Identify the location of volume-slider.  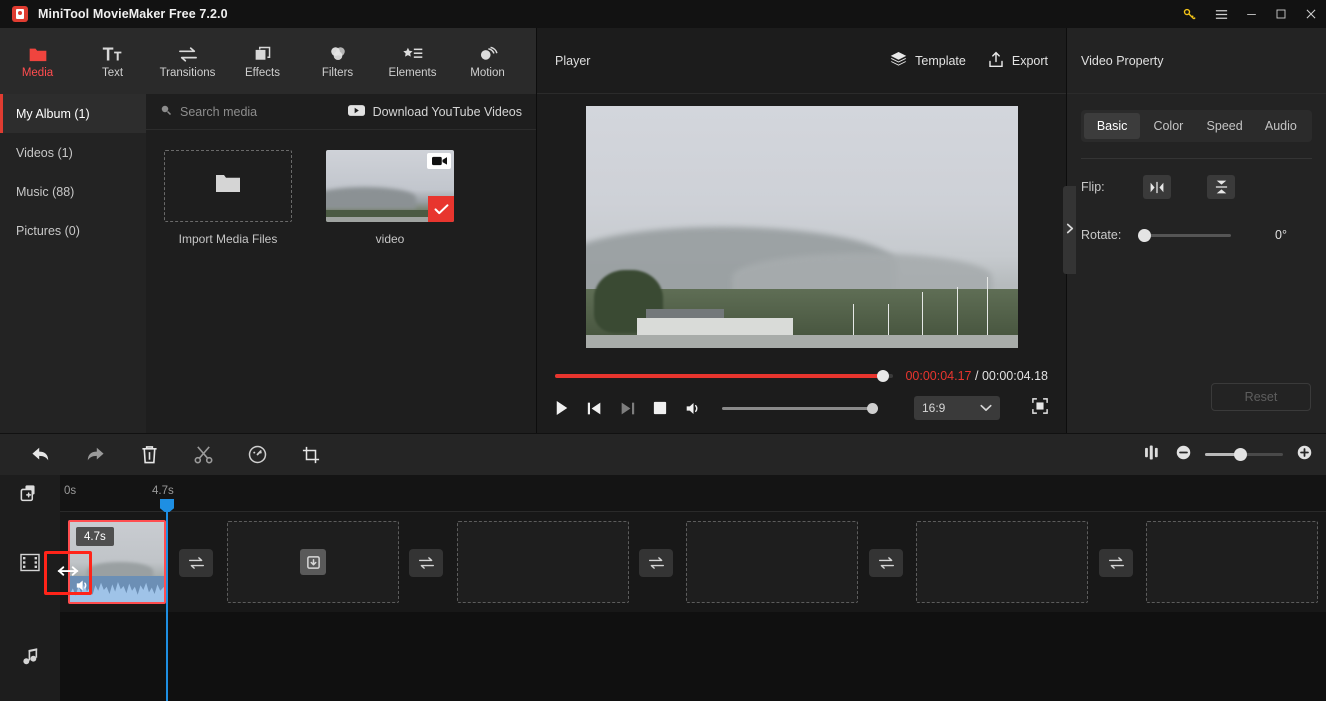
(800, 408).